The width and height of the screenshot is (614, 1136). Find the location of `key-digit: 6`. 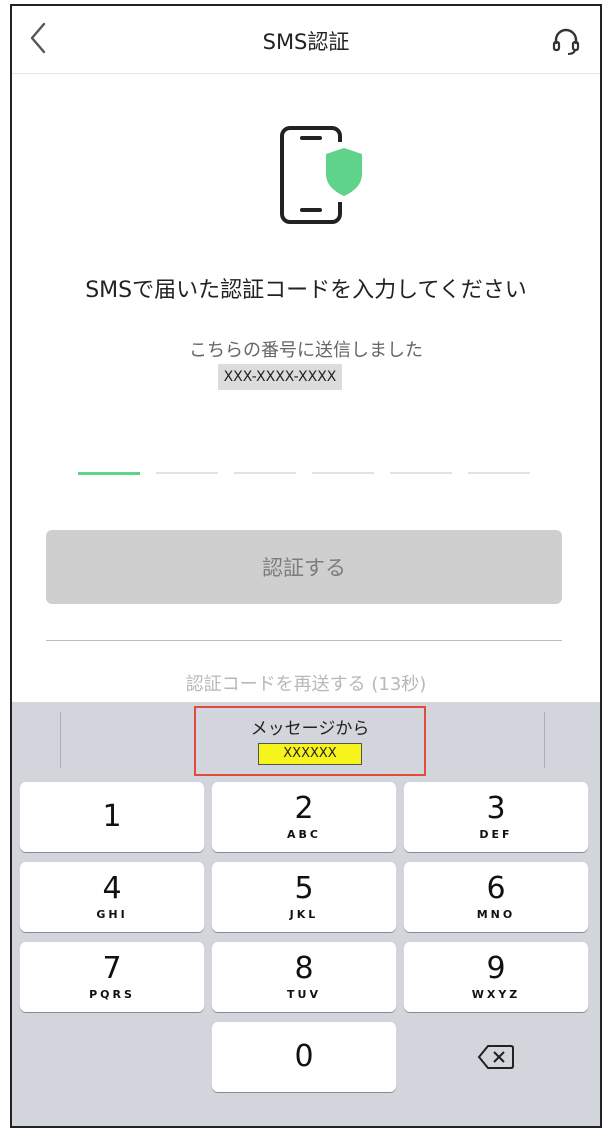

key-digit: 6 is located at coordinates (496, 888).